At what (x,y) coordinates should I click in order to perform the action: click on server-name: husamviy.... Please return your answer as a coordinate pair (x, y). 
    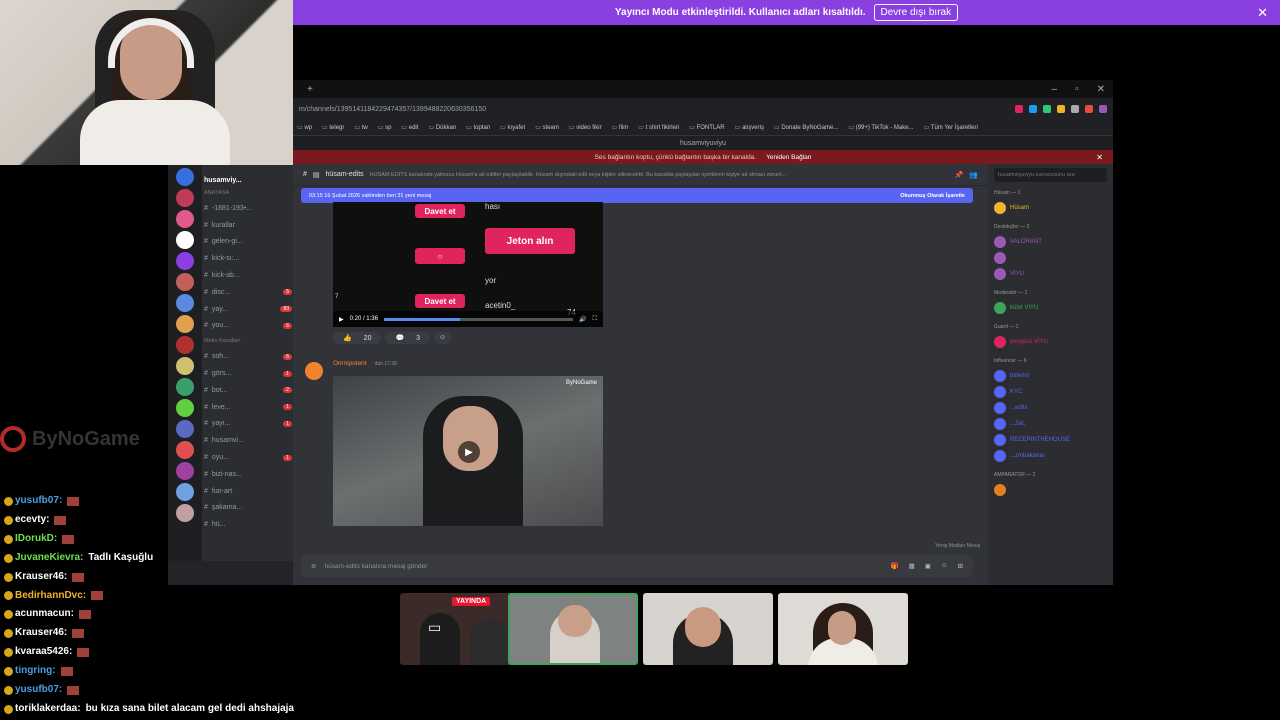
    Looking at the image, I should click on (248, 180).